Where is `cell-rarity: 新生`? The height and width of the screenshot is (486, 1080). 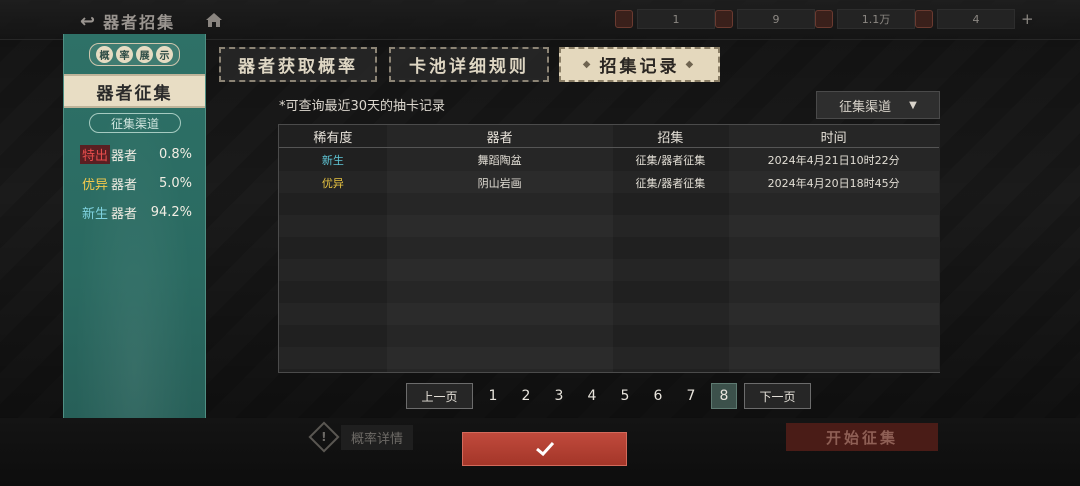
cell-rarity: 新生 is located at coordinates (332, 160).